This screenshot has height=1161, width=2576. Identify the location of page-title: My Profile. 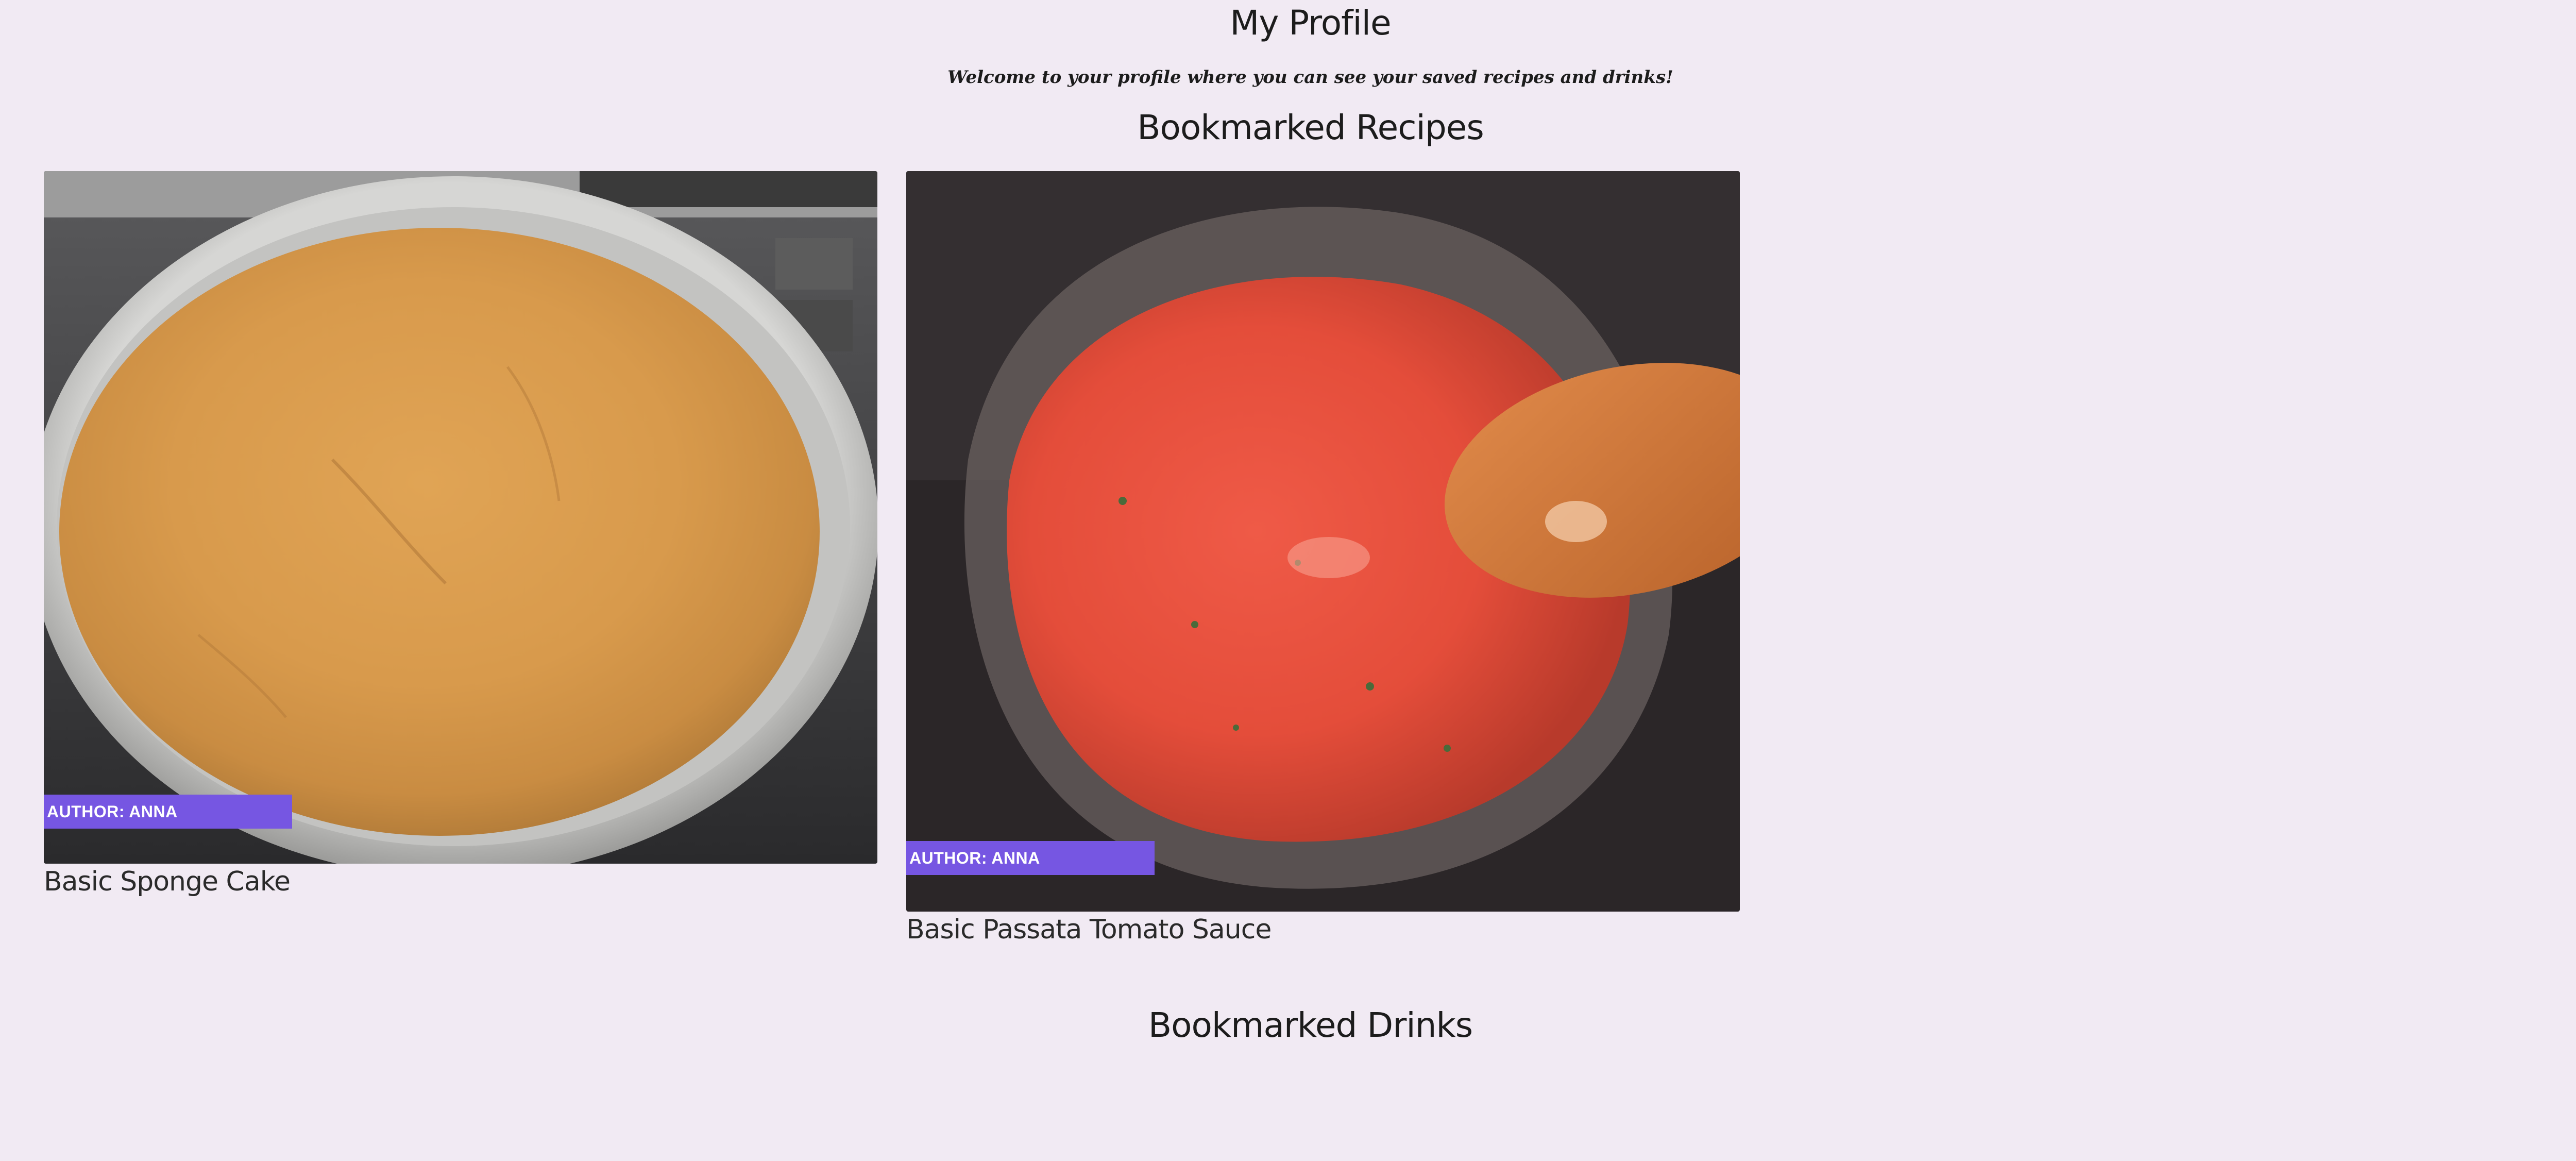
(1310, 23).